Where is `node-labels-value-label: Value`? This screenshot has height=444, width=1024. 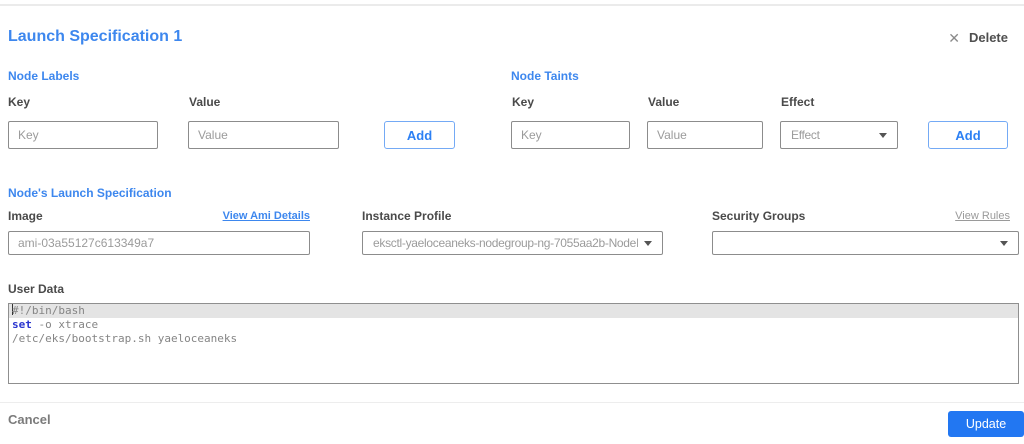
node-labels-value-label: Value is located at coordinates (205, 102).